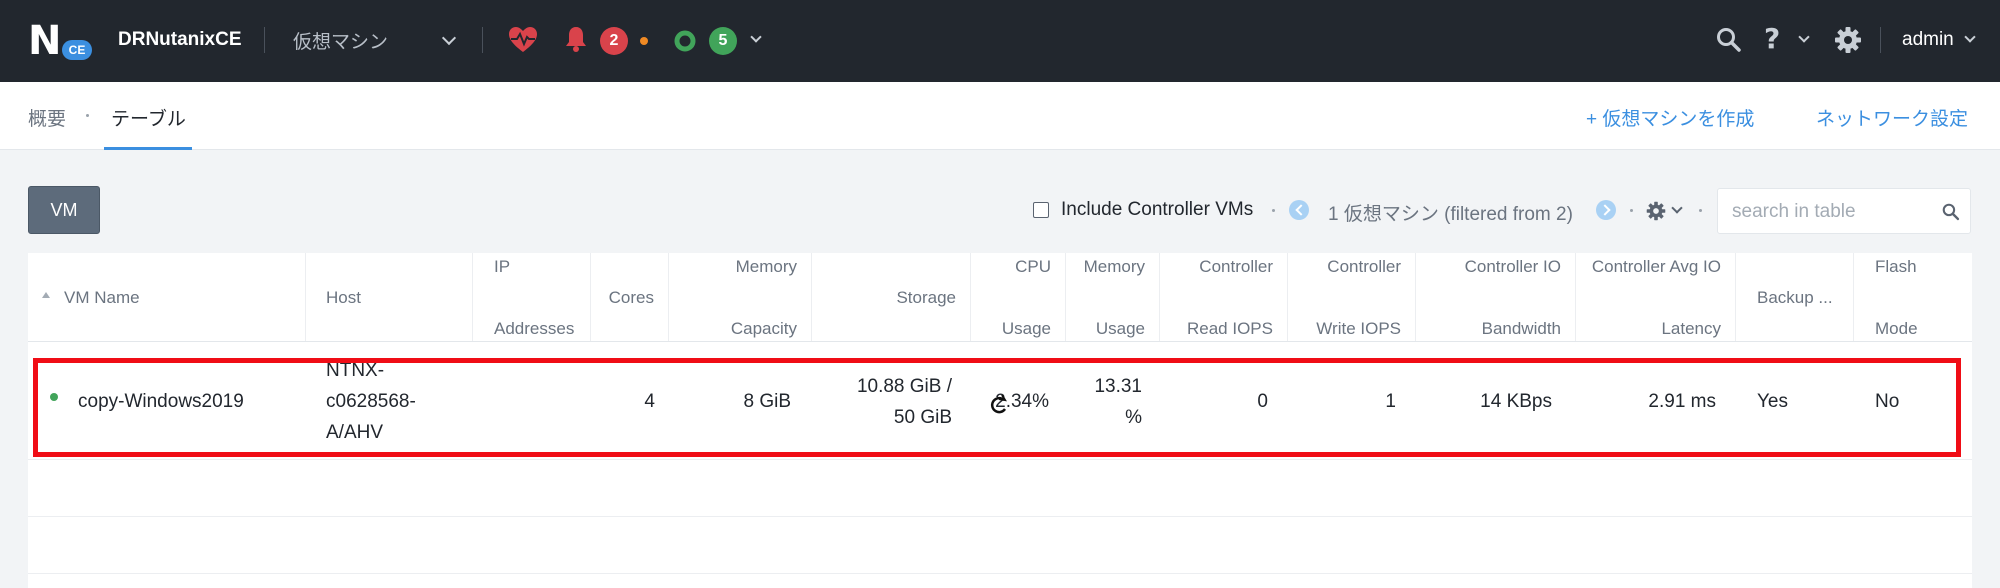 The width and height of the screenshot is (2000, 588). Describe the element at coordinates (1011, 297) in the screenshot. I see `header-text: CPU Usage` at that location.